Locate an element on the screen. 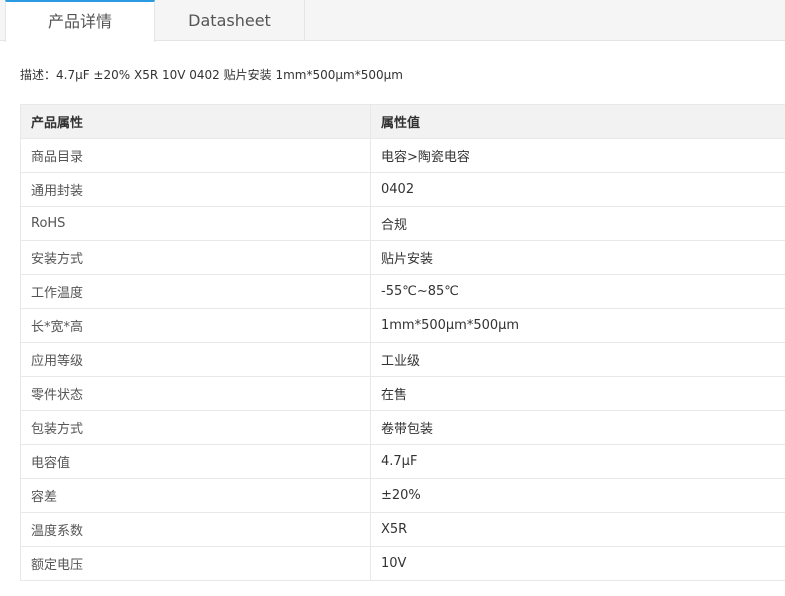 The height and width of the screenshot is (596, 785). table-row: 零件状态 在售 is located at coordinates (402, 393).